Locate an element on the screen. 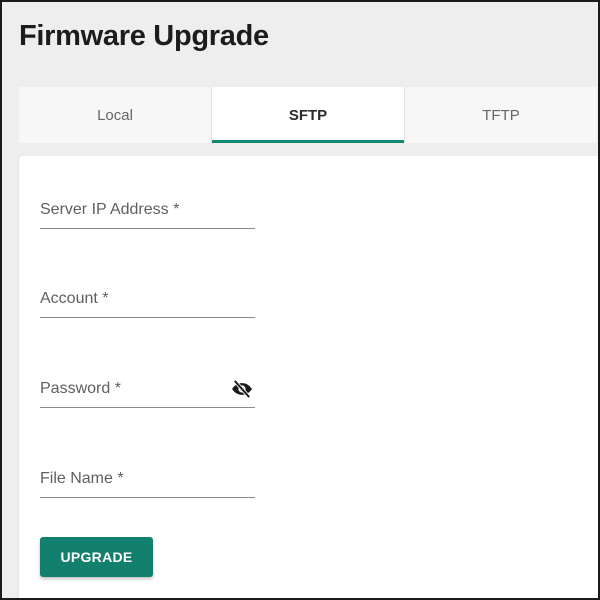  tab-tftp: TFTP is located at coordinates (501, 115).